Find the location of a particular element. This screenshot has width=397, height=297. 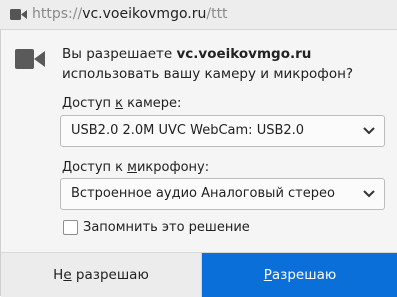

allow-button: Разрешаю is located at coordinates (299, 275).